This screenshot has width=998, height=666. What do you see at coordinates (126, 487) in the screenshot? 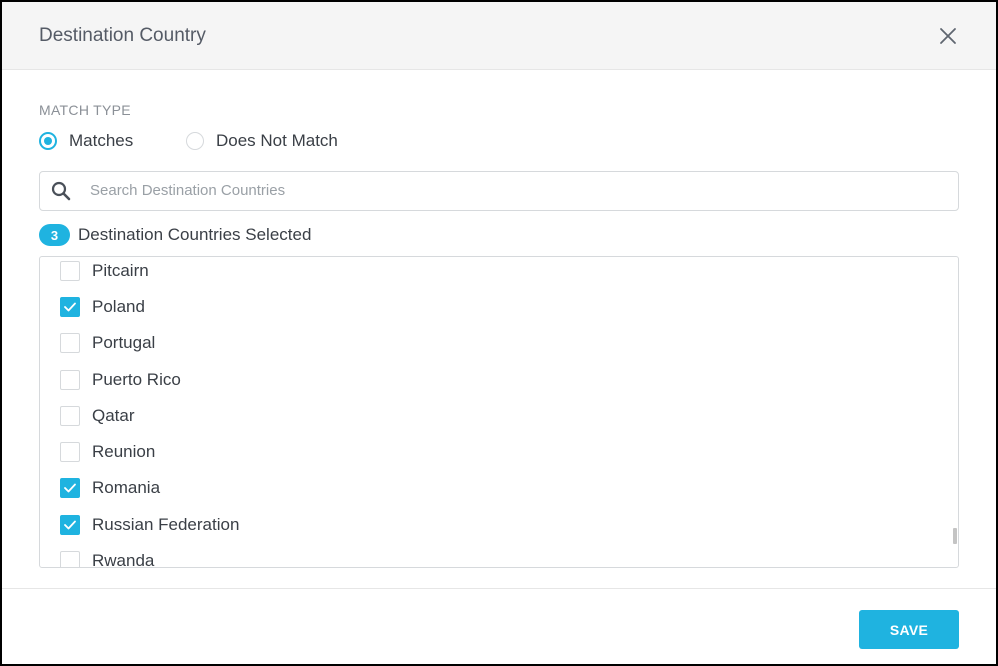
I see `country-label: Romania` at bounding box center [126, 487].